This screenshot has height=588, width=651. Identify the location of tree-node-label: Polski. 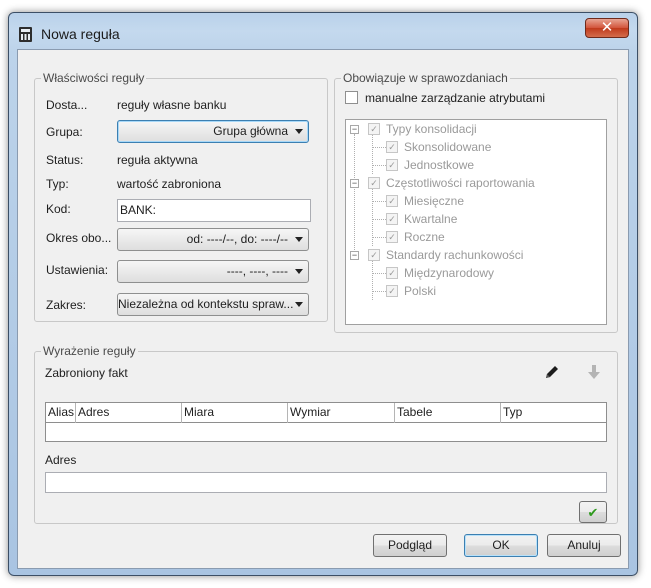
(420, 291).